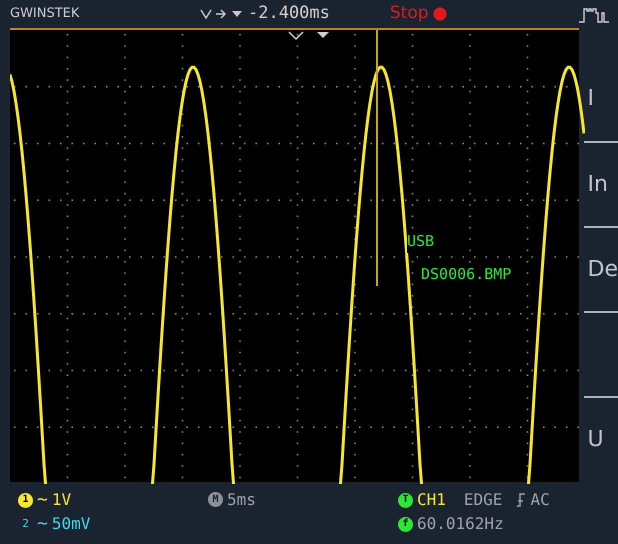  I want to click on trigger-position: -2.400ms, so click(289, 14).